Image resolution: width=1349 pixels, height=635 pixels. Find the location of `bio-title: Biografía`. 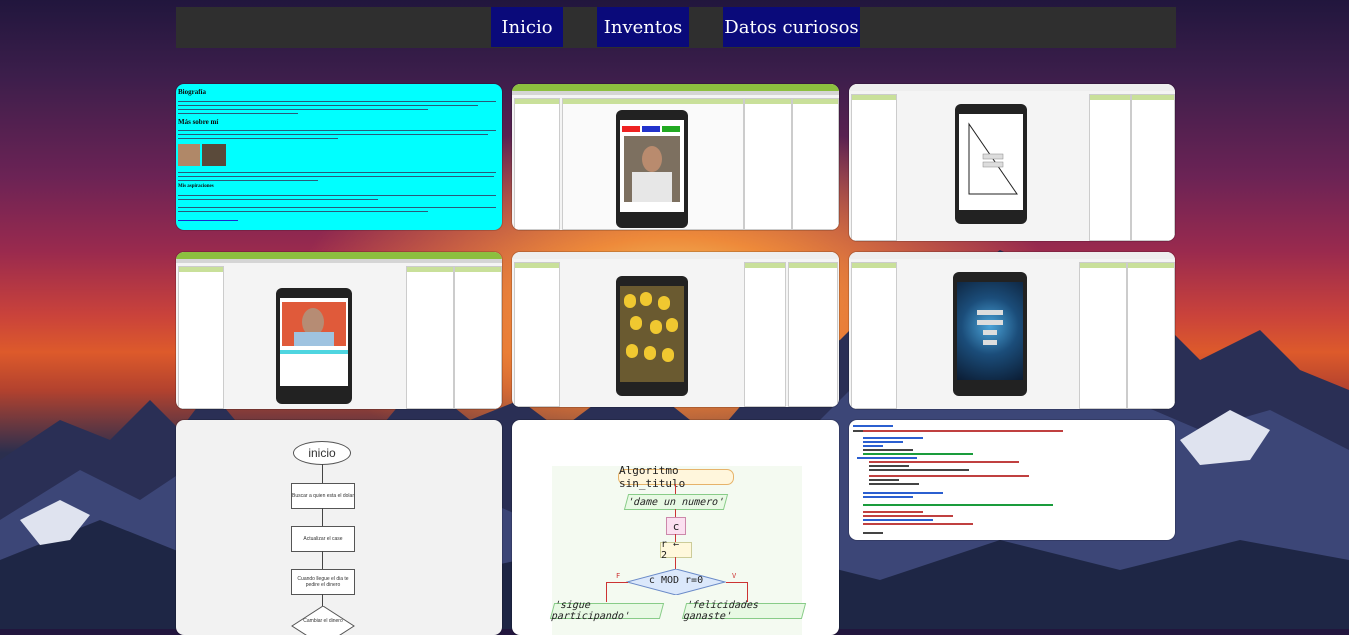

bio-title: Biografía is located at coordinates (192, 92).